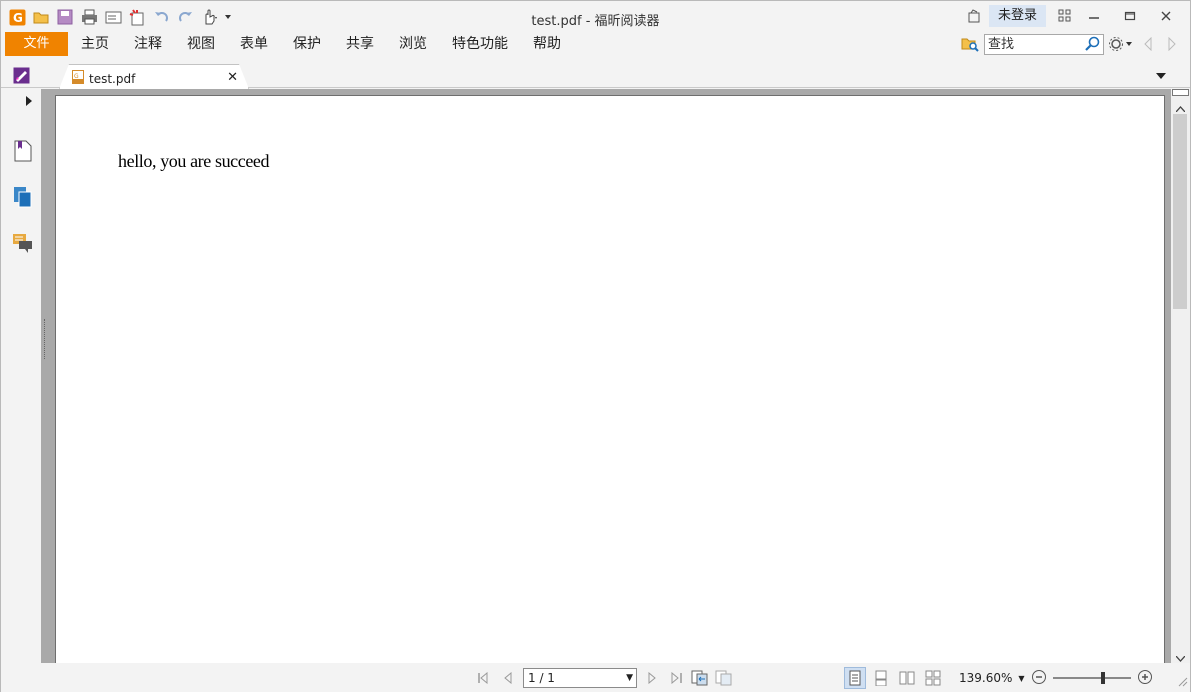 This screenshot has height=692, width=1191. I want to click on menu-bar: 文件 主页 注释 视图 表单 保护 共享 浏览 特色功能 帮助 查找, so click(595, 44).